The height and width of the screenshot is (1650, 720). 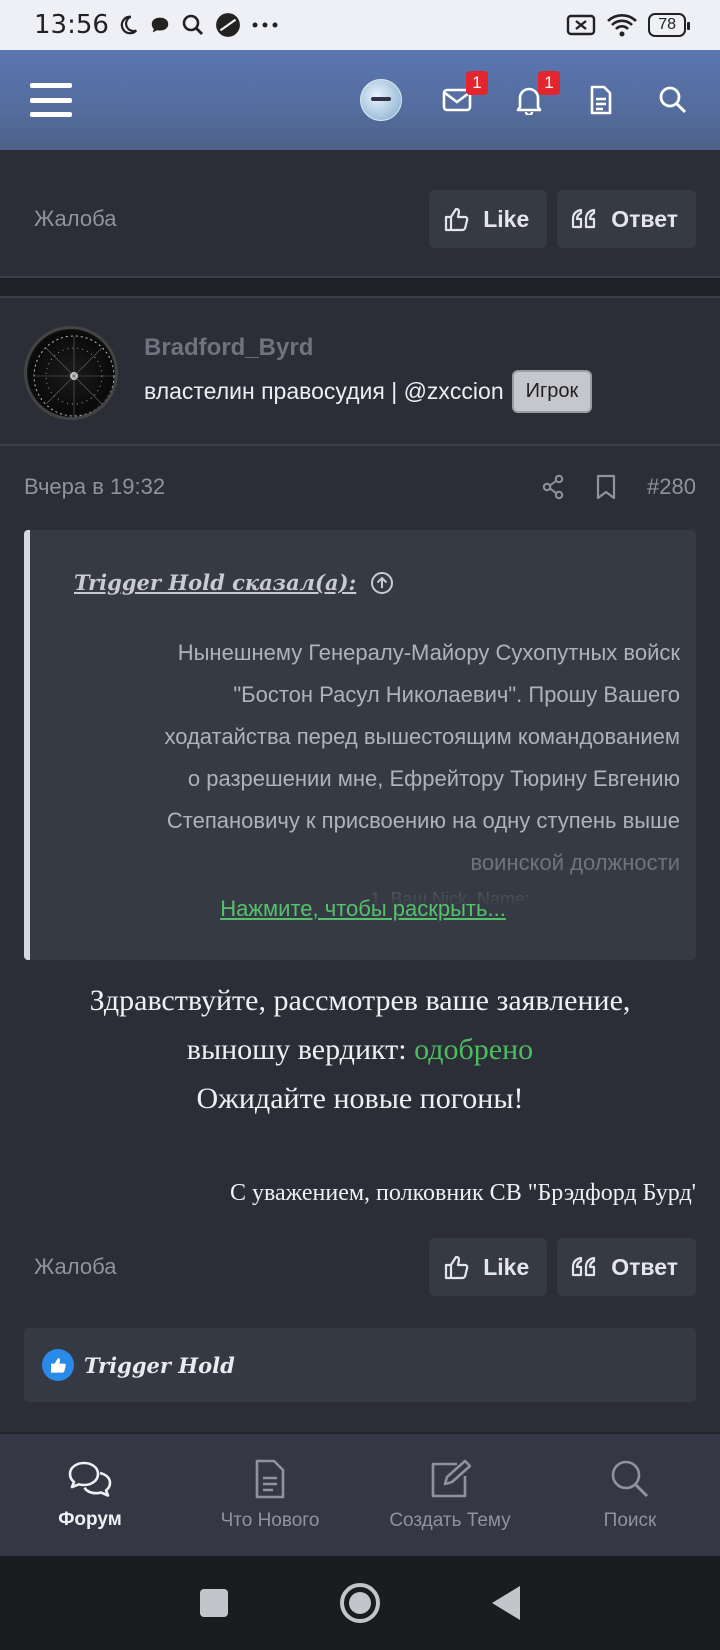 I want to click on role-badge: Игрок, so click(x=552, y=391).